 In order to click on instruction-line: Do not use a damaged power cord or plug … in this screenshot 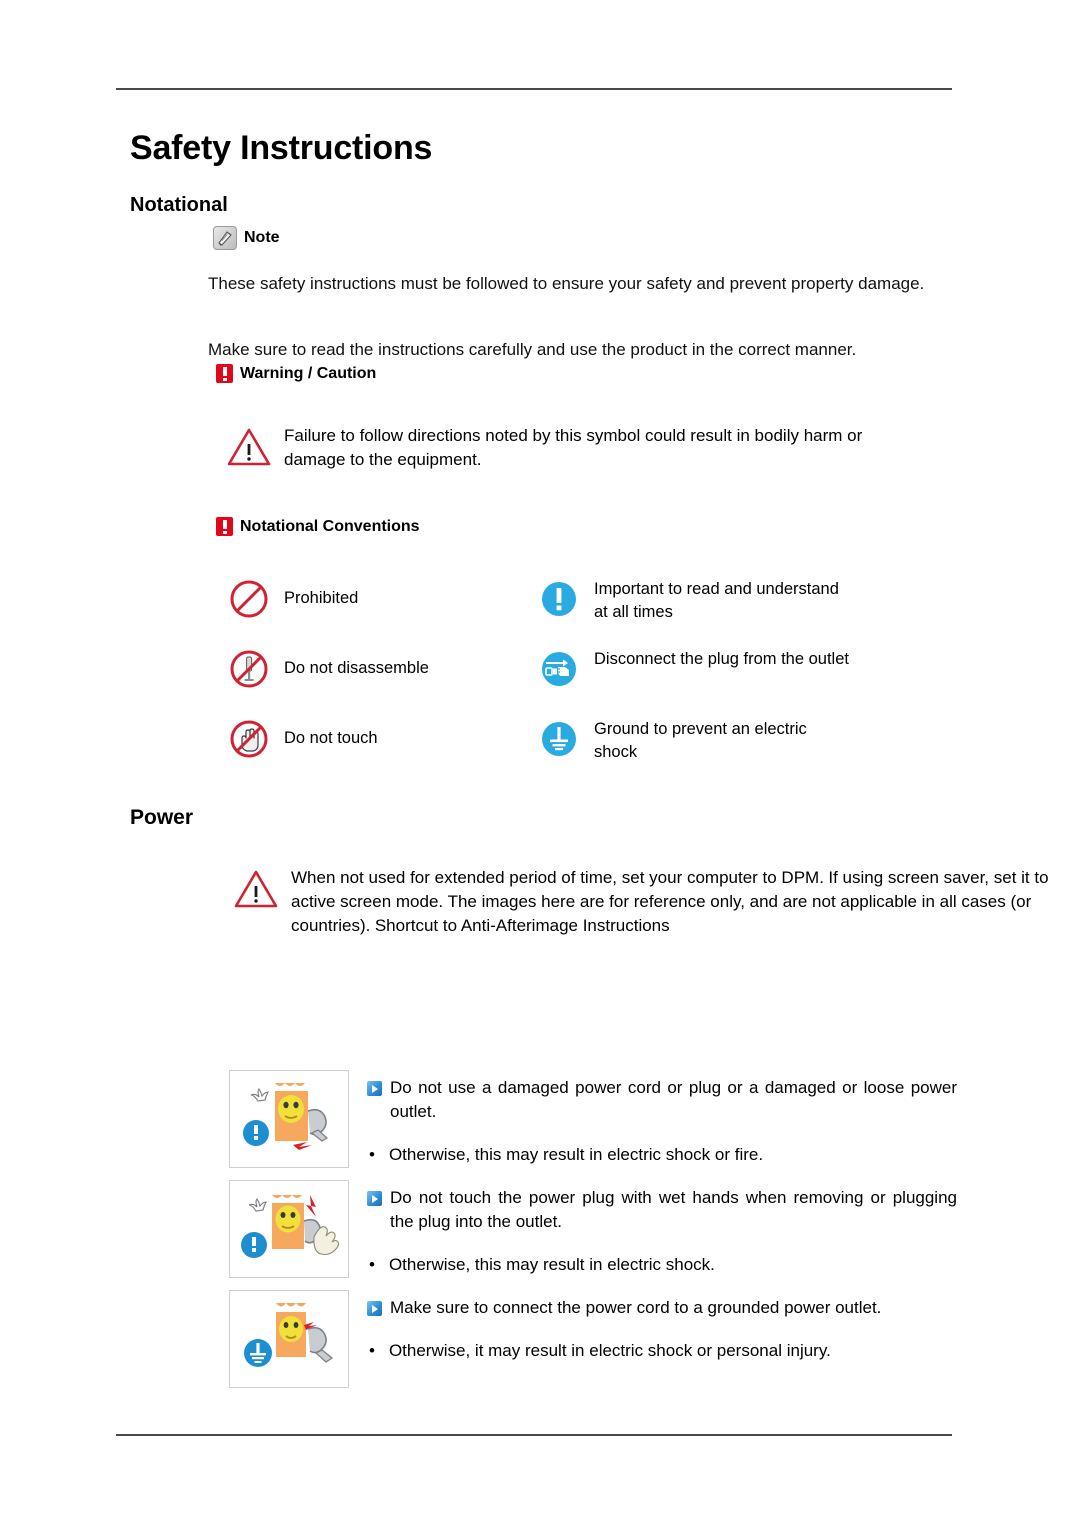, I will do `click(662, 1100)`.